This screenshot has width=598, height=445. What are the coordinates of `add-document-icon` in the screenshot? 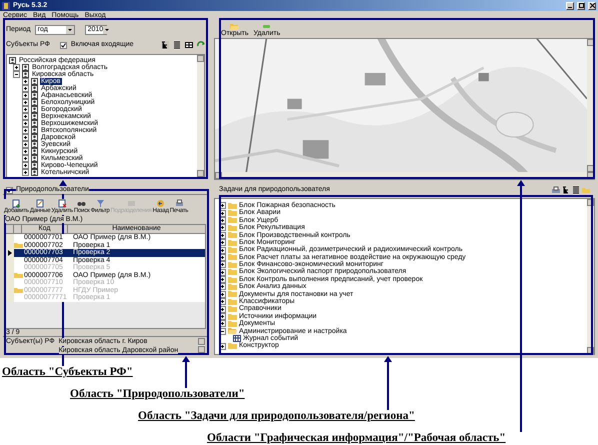 It's located at (16, 203).